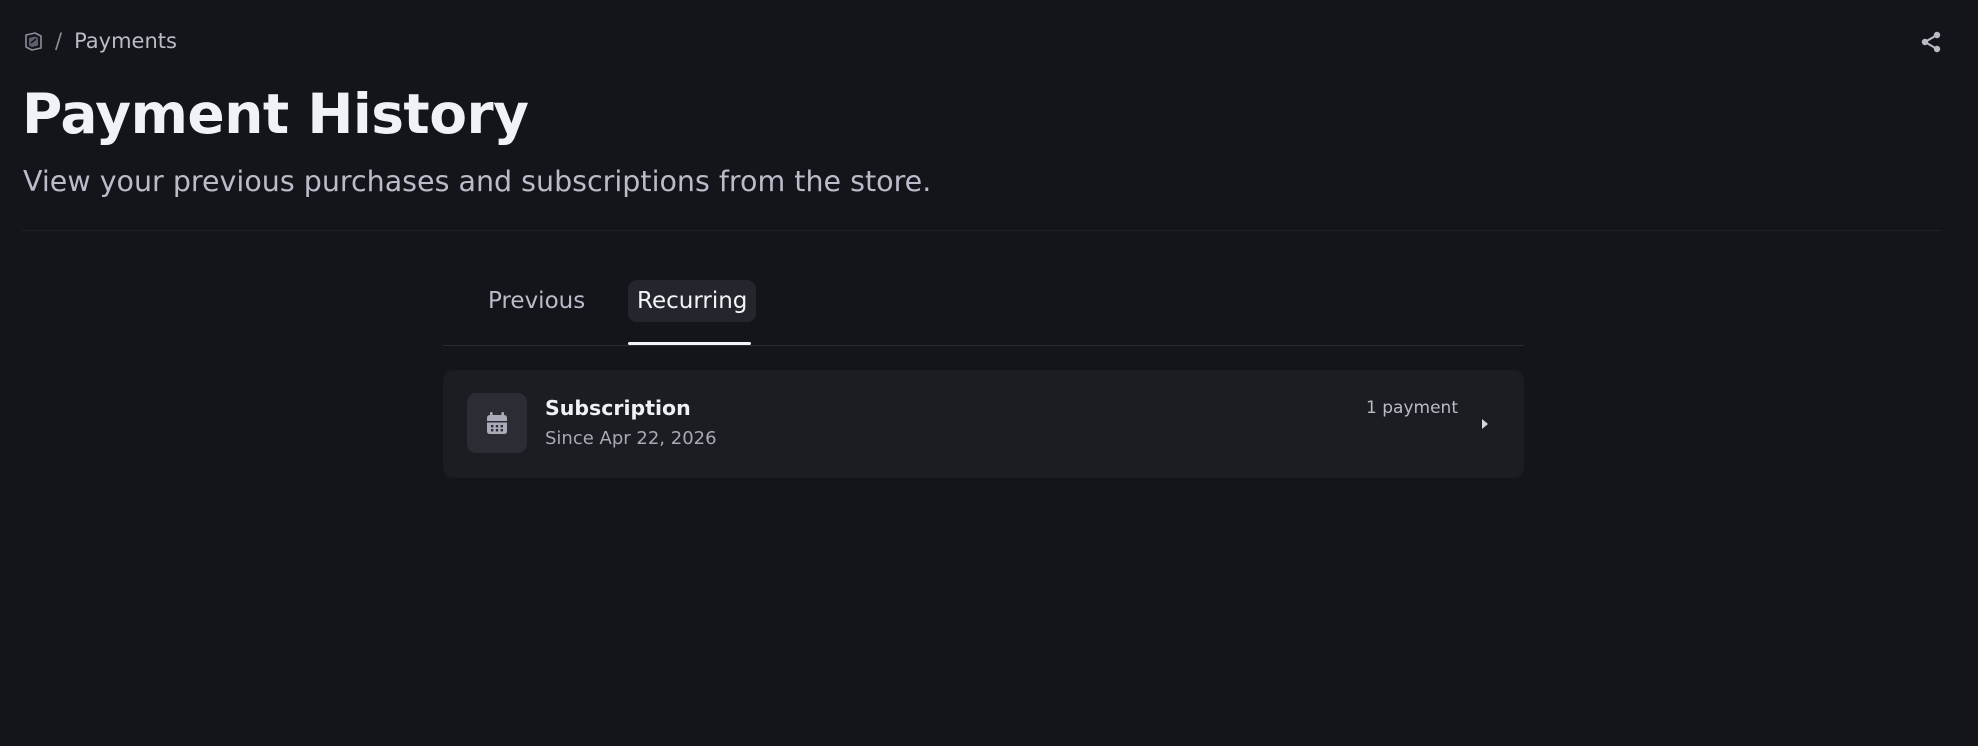 The image size is (1978, 746). I want to click on header-divider, so click(982, 230).